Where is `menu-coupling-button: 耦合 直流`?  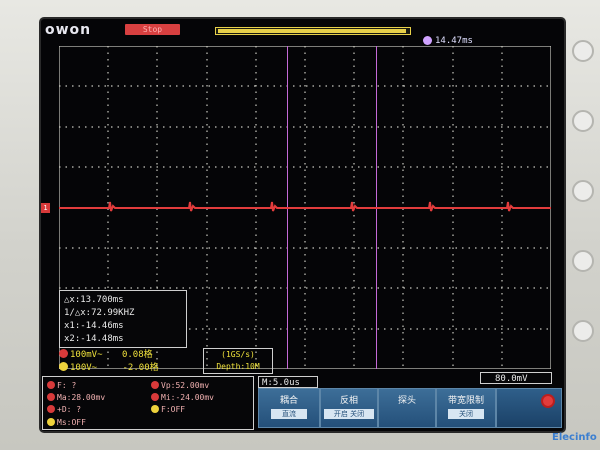 menu-coupling-button: 耦合 直流 is located at coordinates (289, 408).